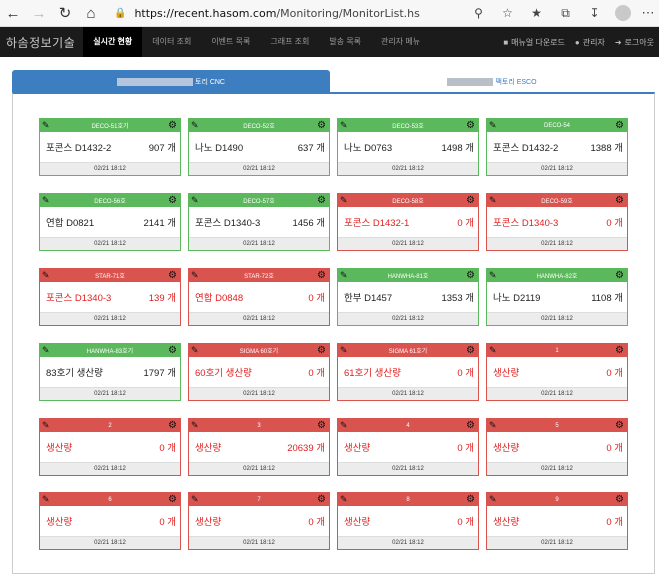 The width and height of the screenshot is (659, 577). What do you see at coordinates (223, 373) in the screenshot?
I see `product-name: 60호기 생산량` at bounding box center [223, 373].